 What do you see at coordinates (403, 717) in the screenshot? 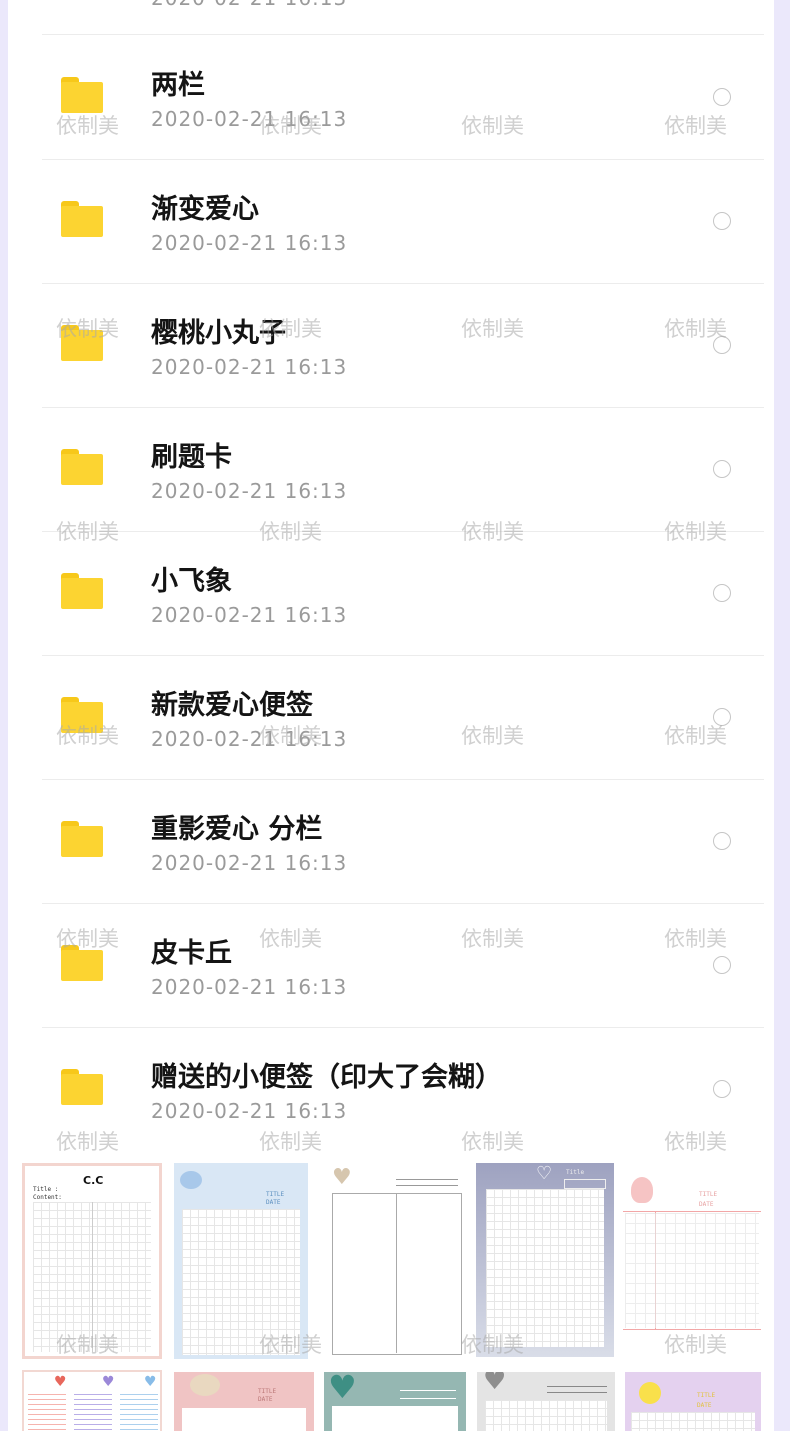
I see `folder-item: 新款爱心便签 2020-02-21 16:13` at bounding box center [403, 717].